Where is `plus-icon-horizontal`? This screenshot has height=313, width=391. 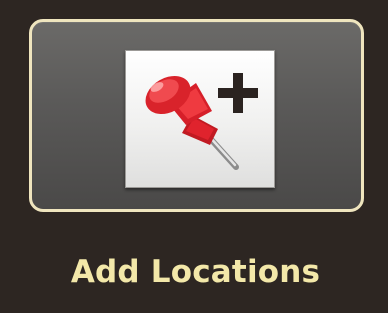
plus-icon-horizontal is located at coordinates (238, 93).